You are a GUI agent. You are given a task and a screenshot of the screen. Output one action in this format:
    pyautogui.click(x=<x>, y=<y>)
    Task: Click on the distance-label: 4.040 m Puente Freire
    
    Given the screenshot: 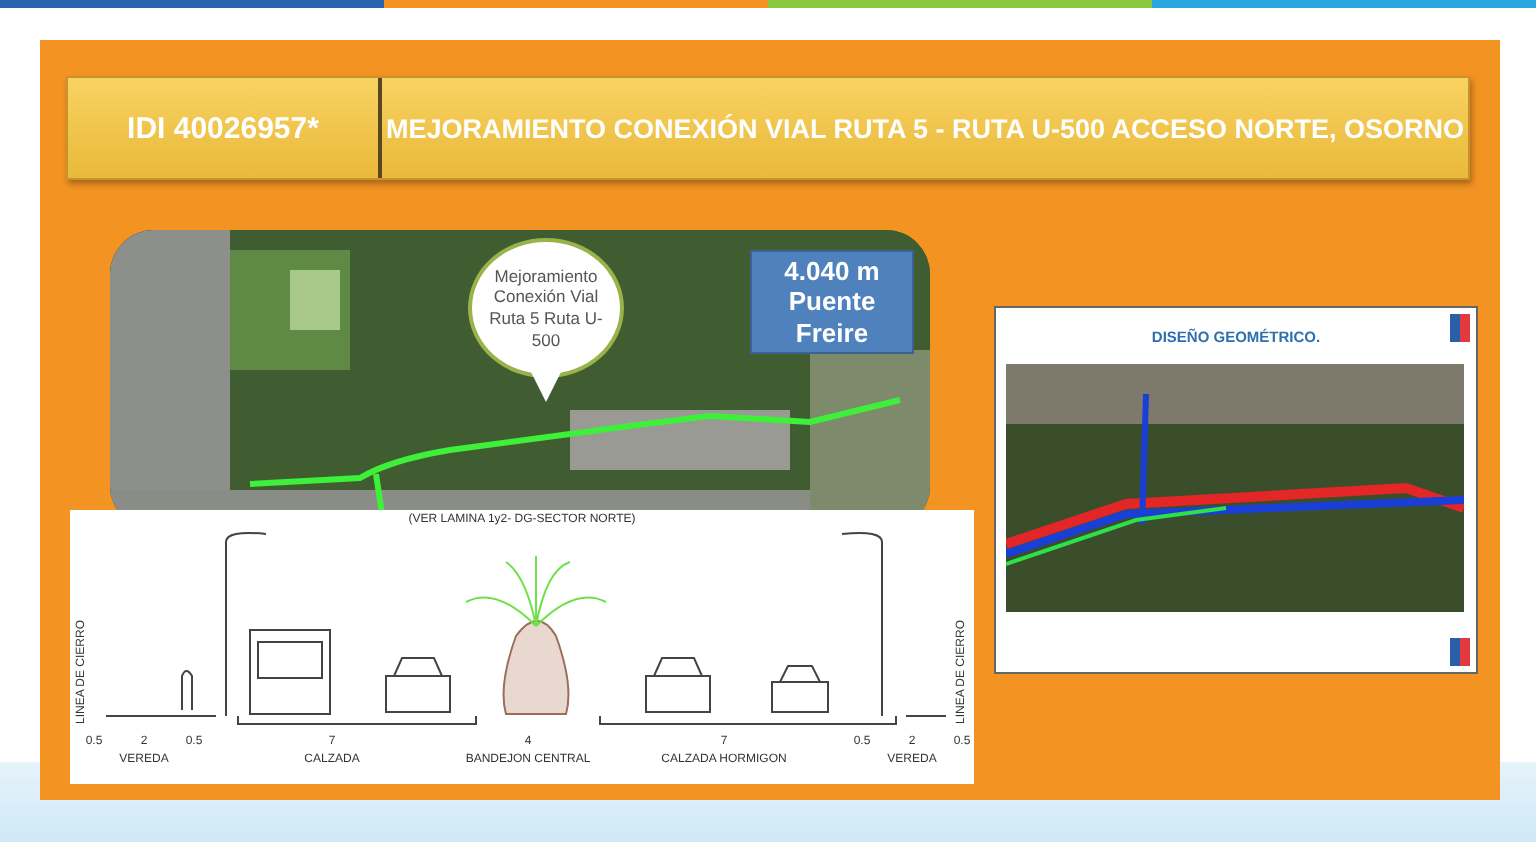 What is the action you would take?
    pyautogui.click(x=832, y=302)
    